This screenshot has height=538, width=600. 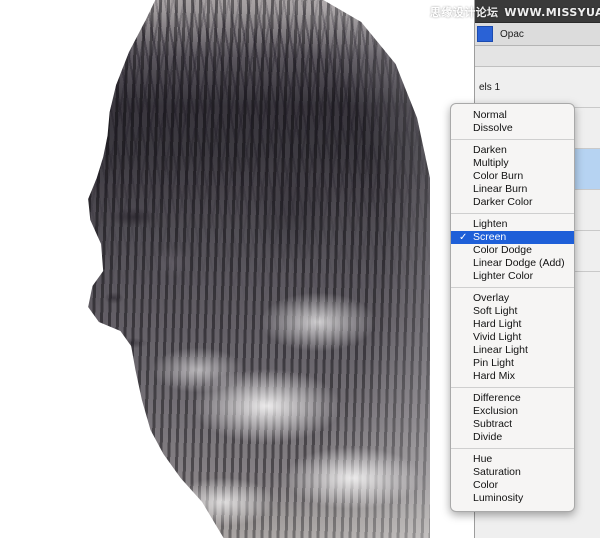 What do you see at coordinates (503, 202) in the screenshot?
I see `menu-item-label: Darker Color` at bounding box center [503, 202].